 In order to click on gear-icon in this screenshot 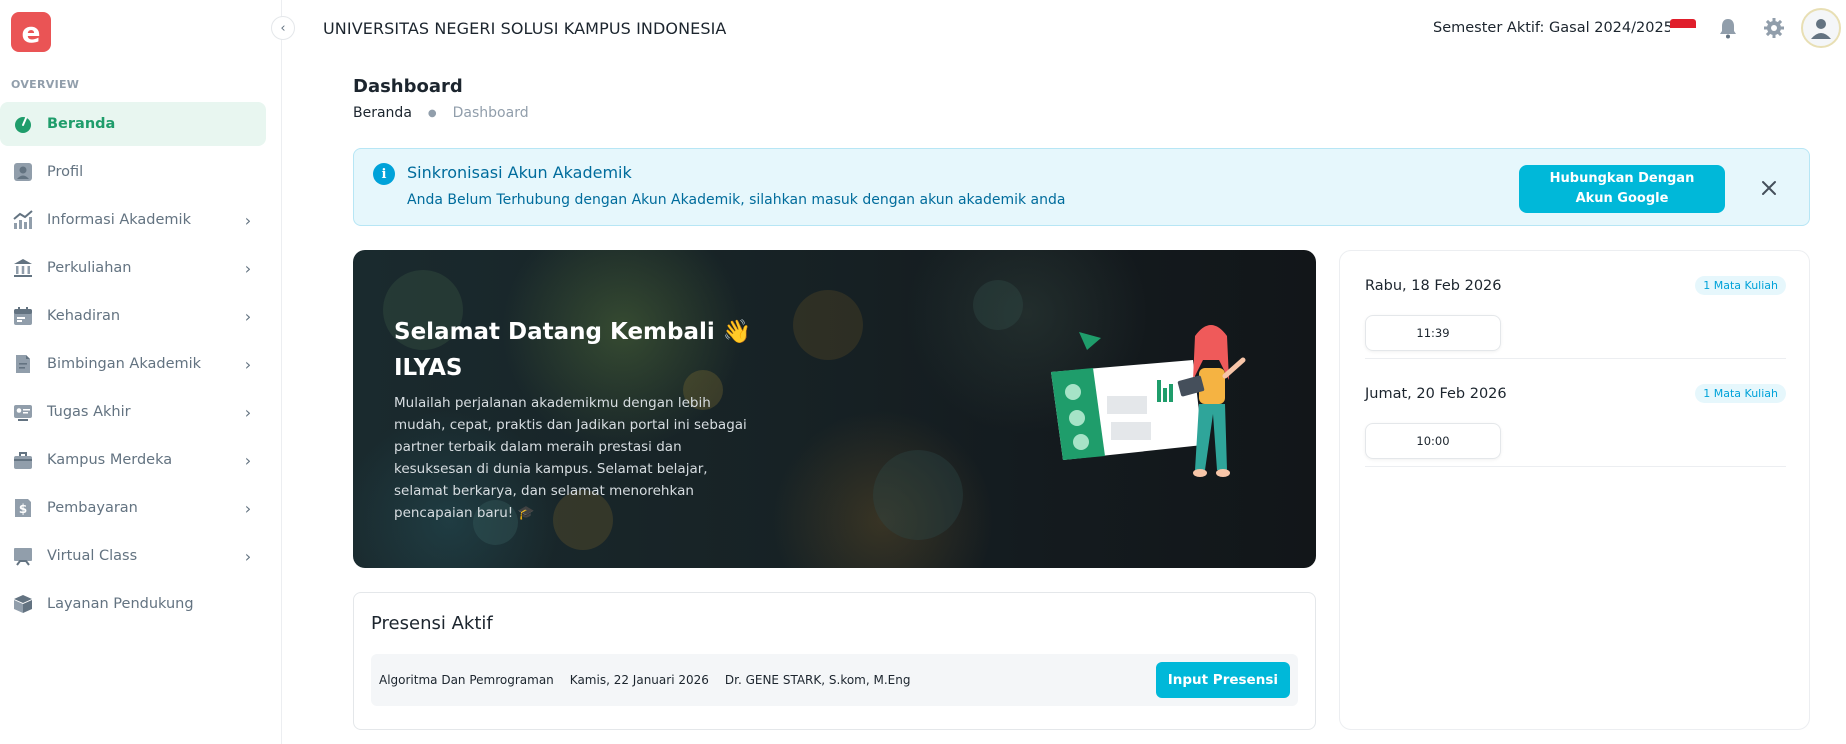, I will do `click(1774, 28)`.